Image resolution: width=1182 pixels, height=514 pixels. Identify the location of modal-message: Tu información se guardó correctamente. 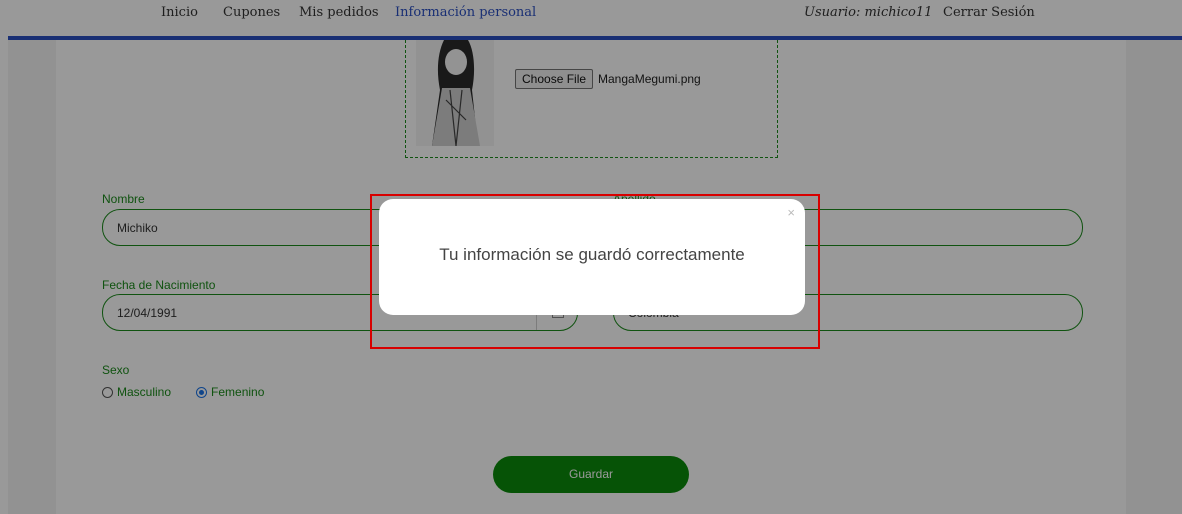
(592, 254).